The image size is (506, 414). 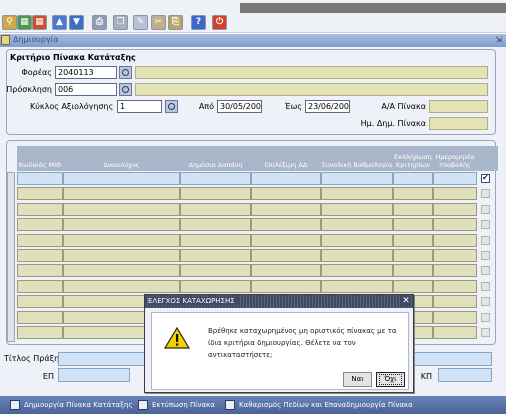 I want to click on prosklisi-lookup-button, so click(x=125, y=89).